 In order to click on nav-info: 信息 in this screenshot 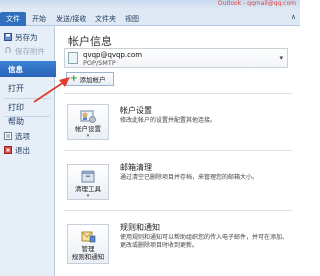, I will do `click(28, 69)`.